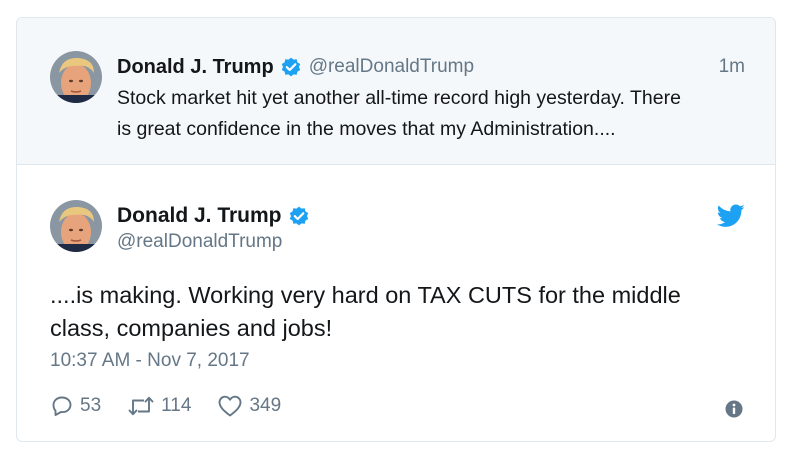  Describe the element at coordinates (150, 361) in the screenshot. I see `tweet-timestamp: 10:37 AM - Nov 7, 2017` at that location.